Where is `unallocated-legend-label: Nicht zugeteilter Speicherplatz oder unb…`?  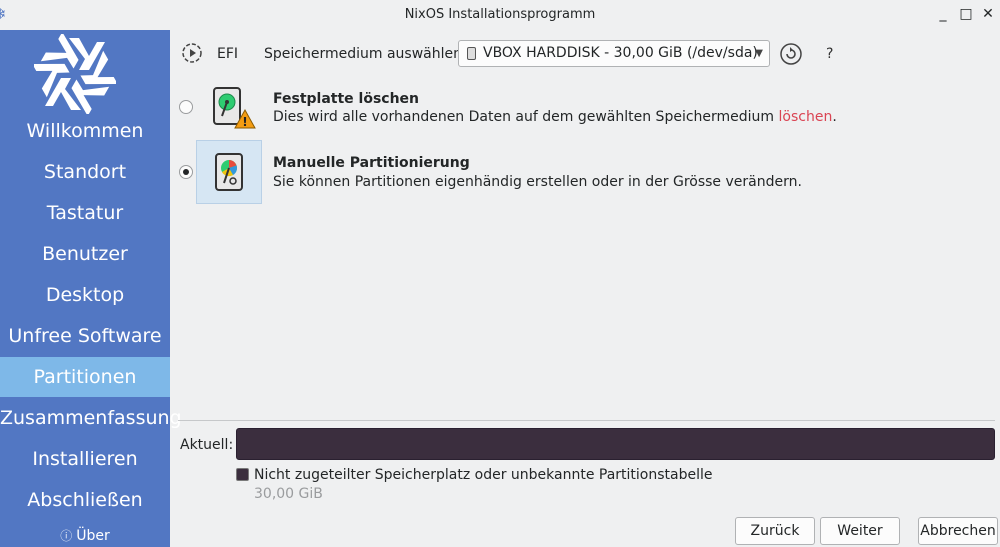 unallocated-legend-label: Nicht zugeteilter Speicherplatz oder unb… is located at coordinates (483, 475).